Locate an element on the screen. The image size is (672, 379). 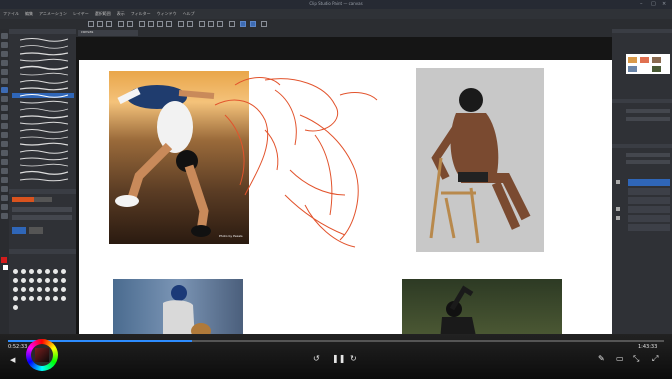
layer-opacity-row is located at coordinates (648, 162).